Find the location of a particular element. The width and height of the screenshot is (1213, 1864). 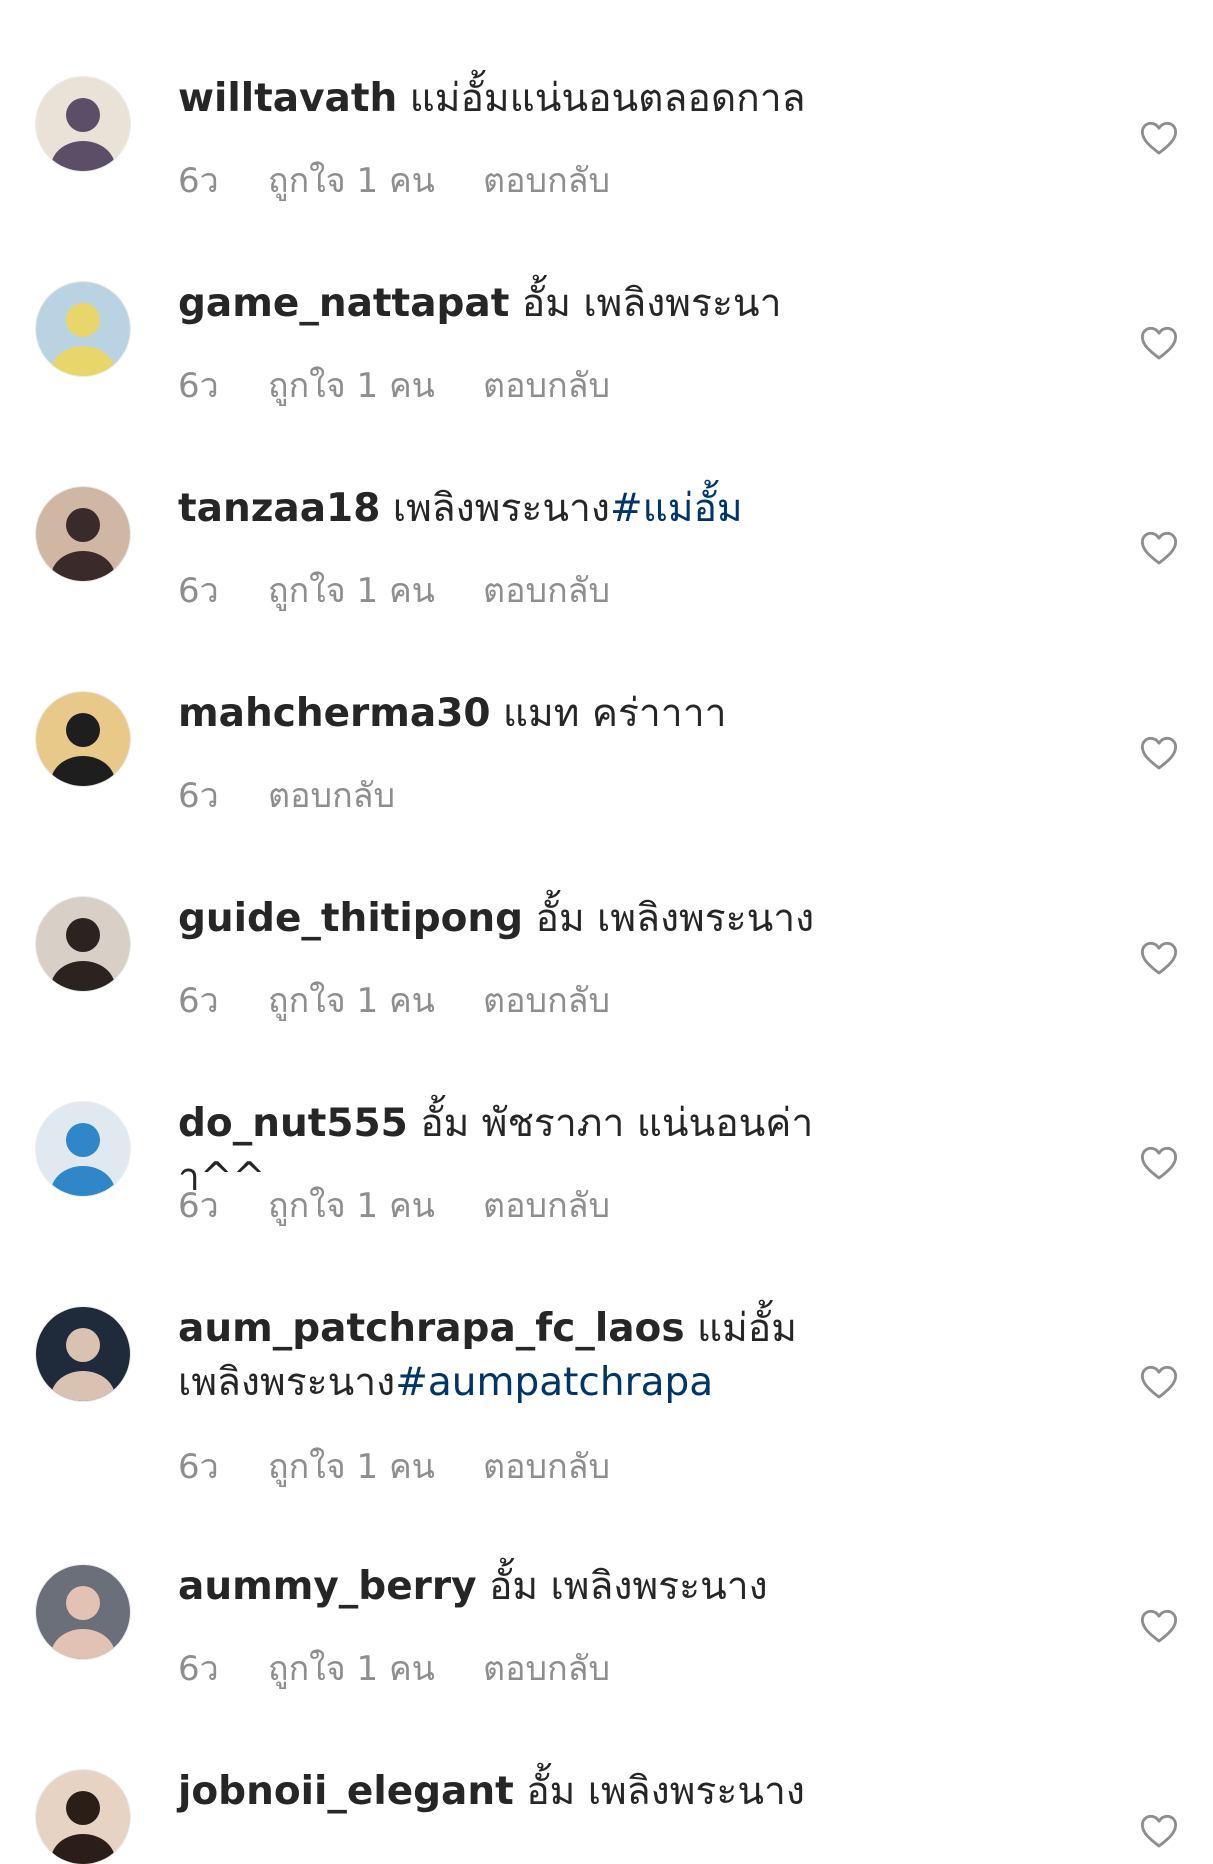

comment-meta: 6ว ตอบกลับ is located at coordinates (286, 796).